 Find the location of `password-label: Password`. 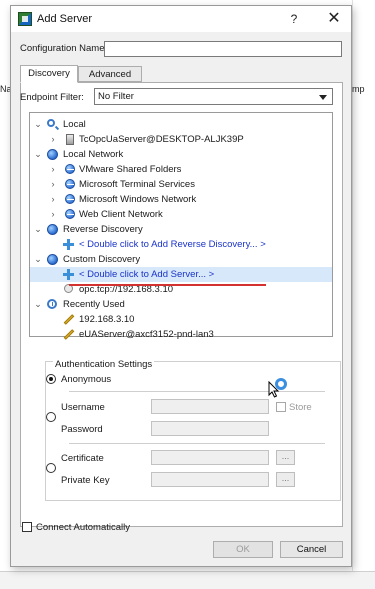

password-label: Password is located at coordinates (82, 429).